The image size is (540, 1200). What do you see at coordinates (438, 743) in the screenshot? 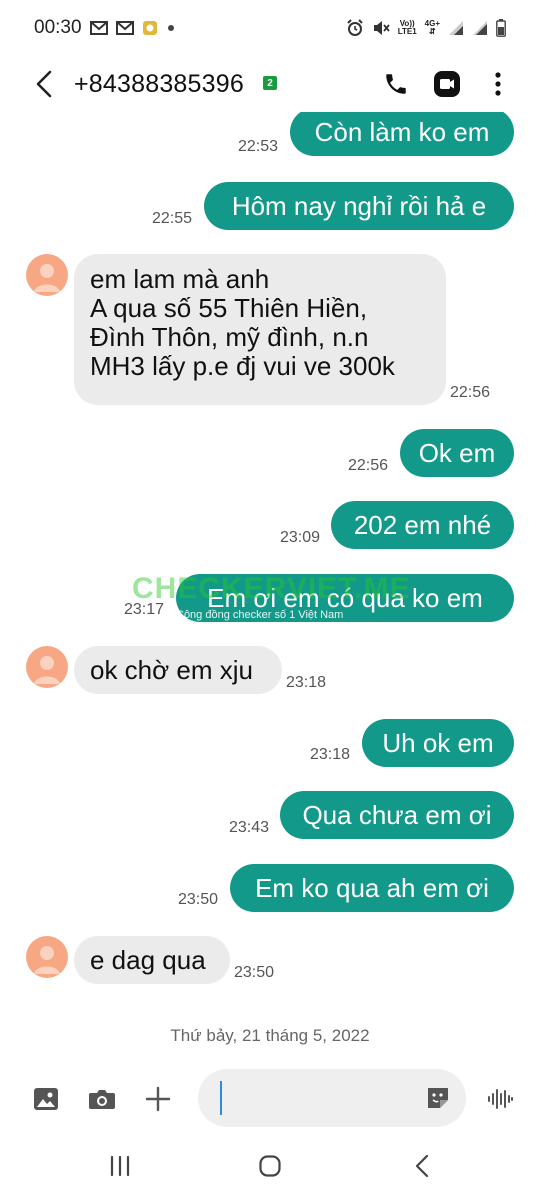
I see `outgoing-message: Uh ok em` at bounding box center [438, 743].